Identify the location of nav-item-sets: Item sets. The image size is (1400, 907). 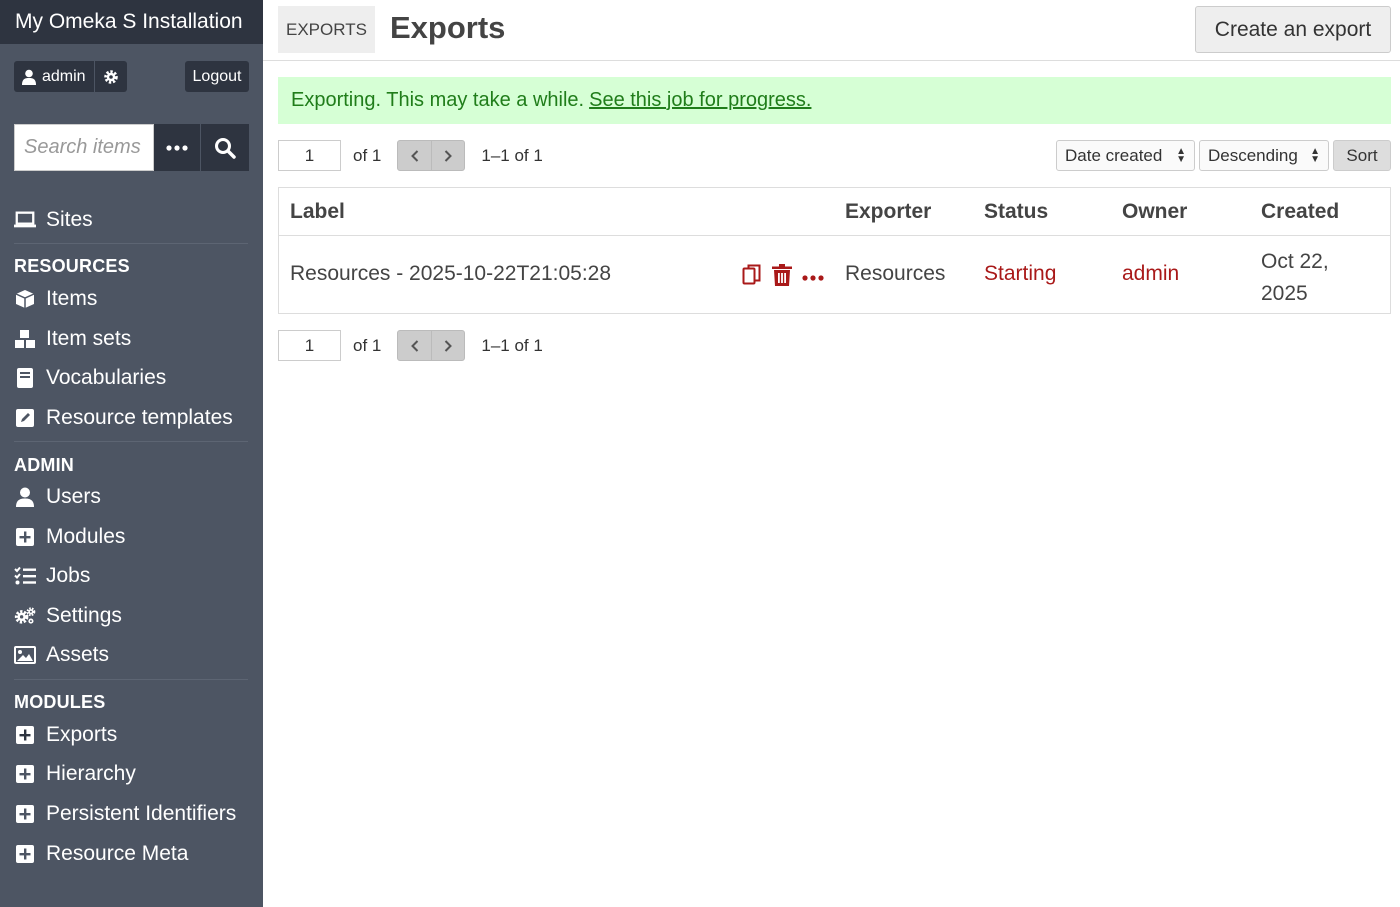
(72, 339).